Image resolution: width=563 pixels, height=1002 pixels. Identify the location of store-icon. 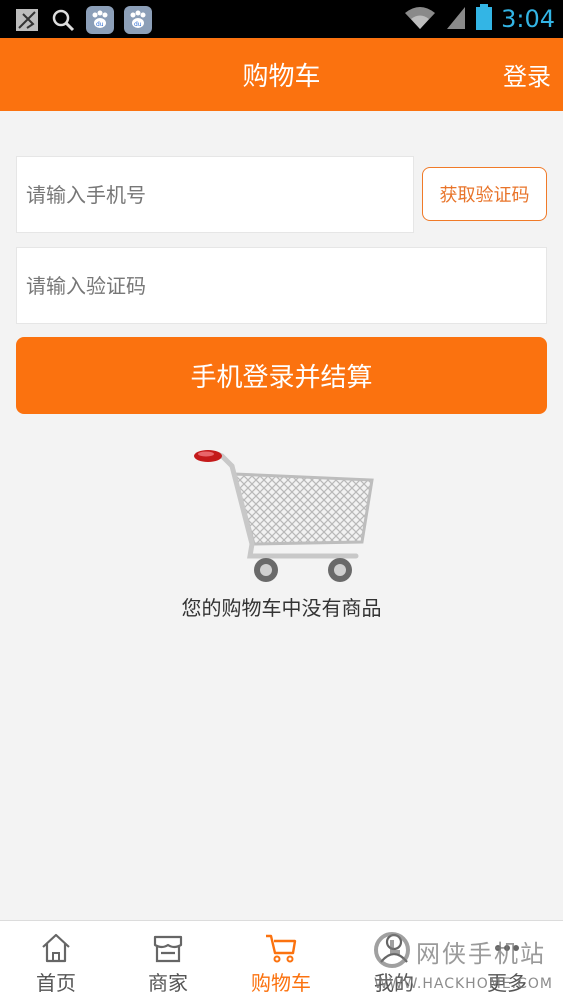
(168, 949).